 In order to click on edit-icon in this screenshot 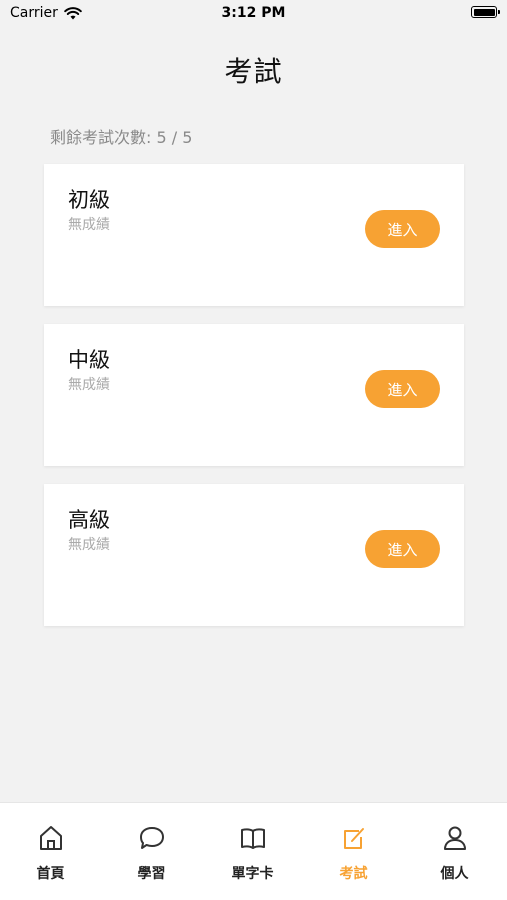, I will do `click(354, 838)`.